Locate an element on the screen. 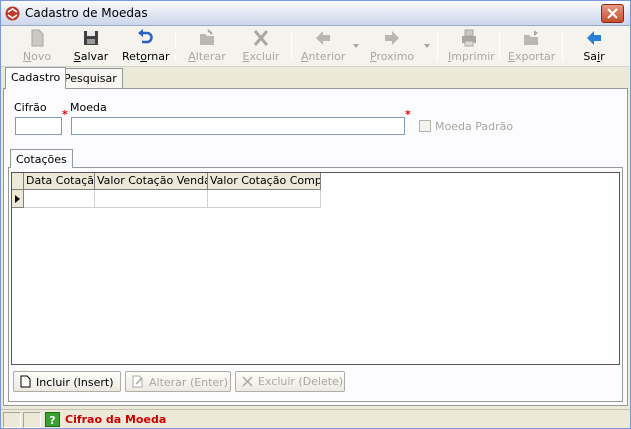 The height and width of the screenshot is (429, 631). edit-folder-icon is located at coordinates (207, 37).